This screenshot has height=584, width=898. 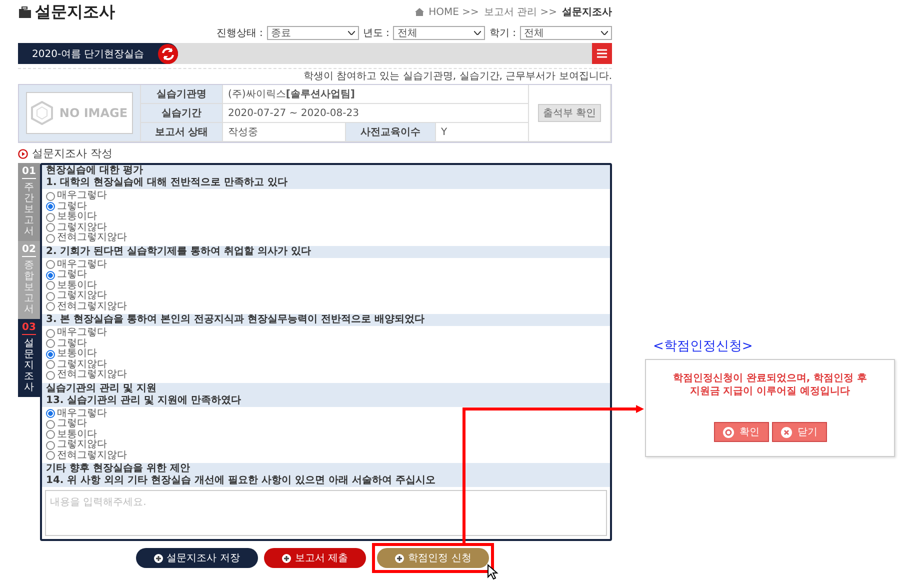 I want to click on question-text: 1. 대학의 현장실습에 대해 전반적으로 만족하고 있다, so click(x=326, y=183).